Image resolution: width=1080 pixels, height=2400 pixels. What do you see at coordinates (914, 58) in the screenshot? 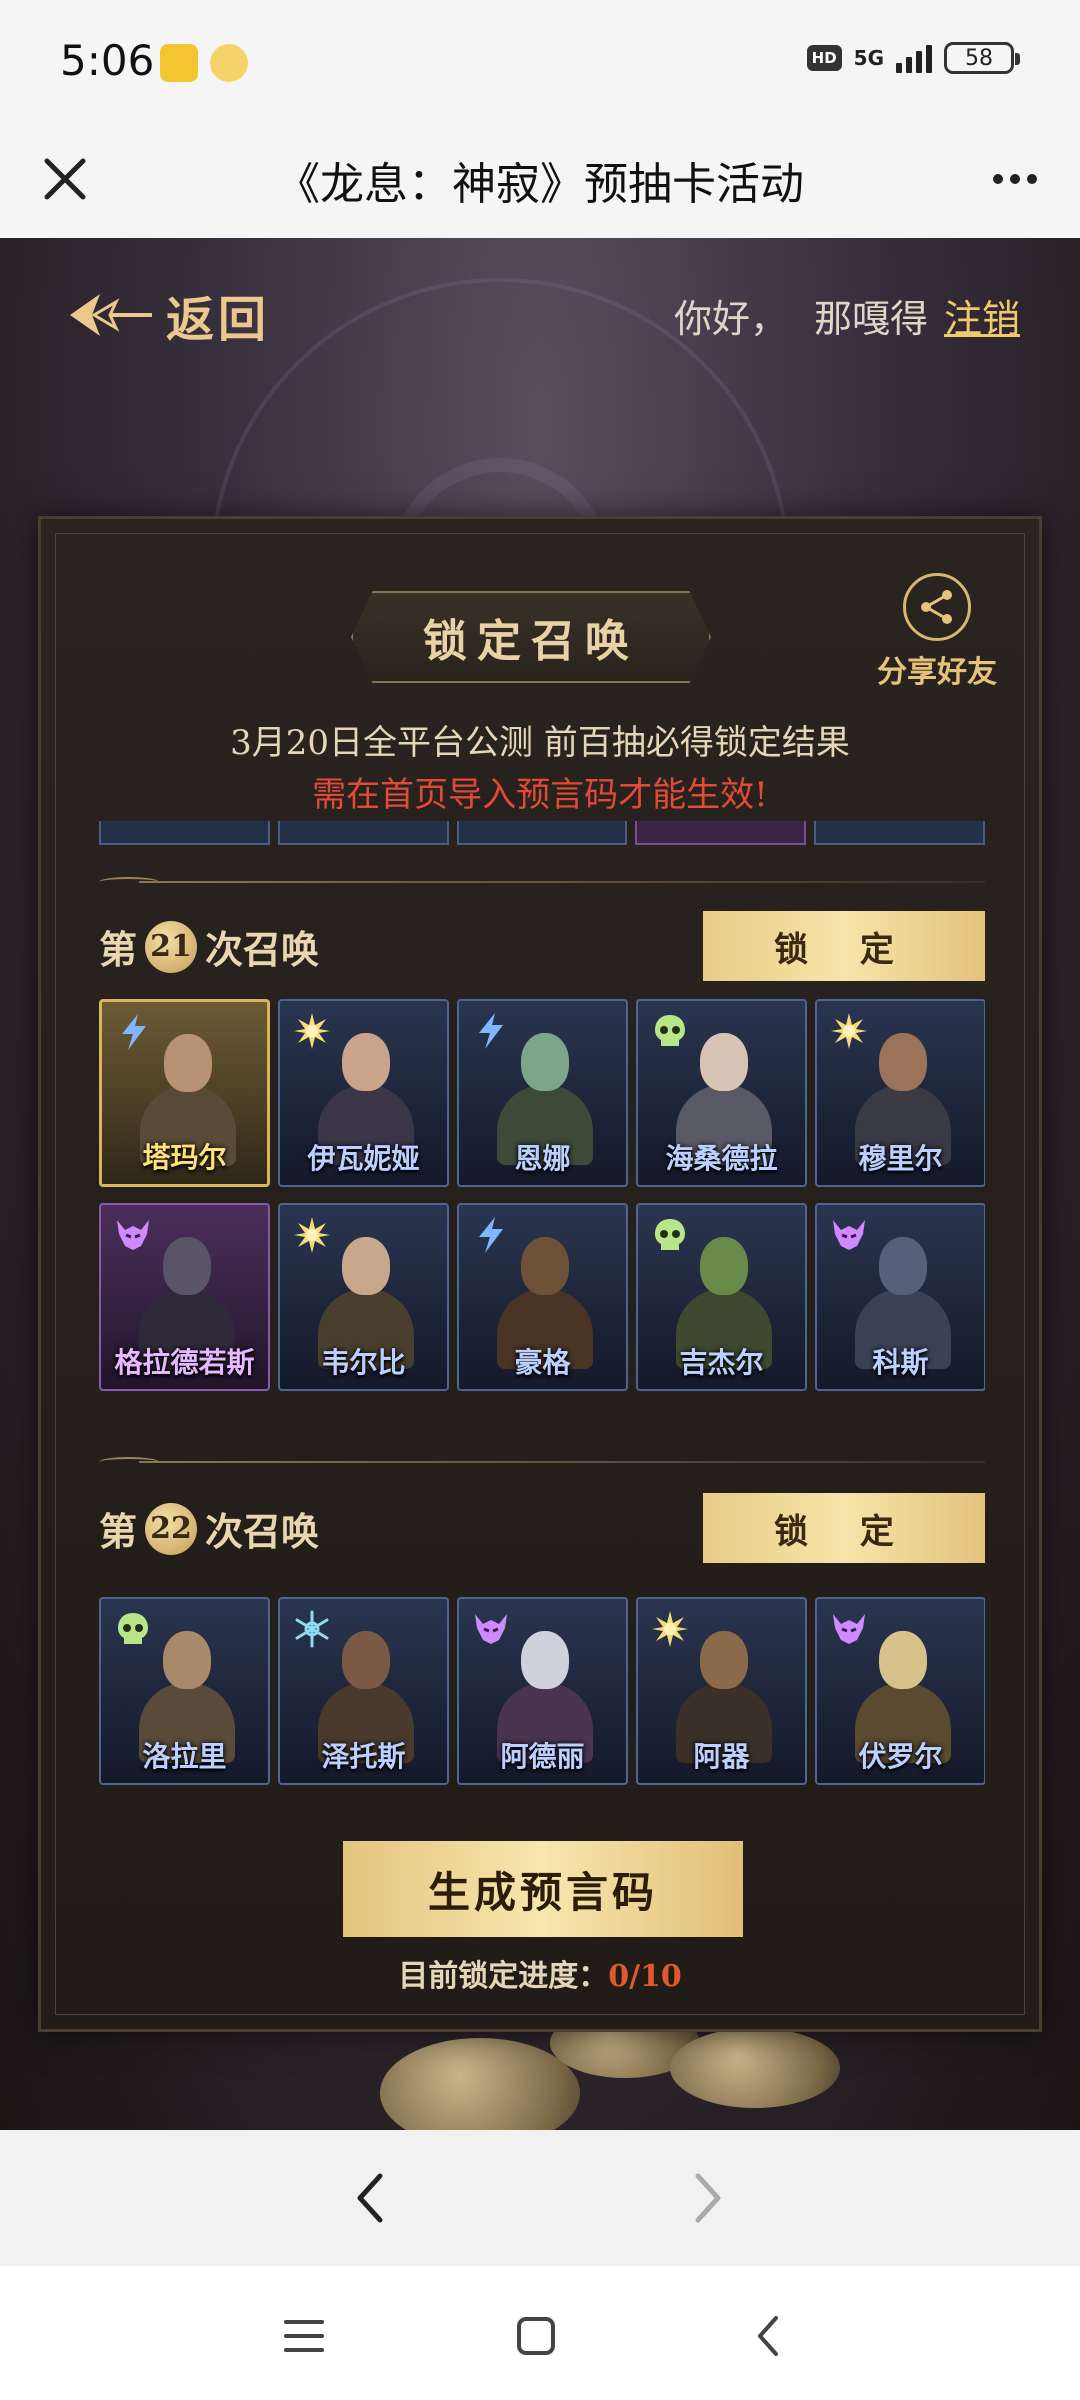
I see `signal-icon` at bounding box center [914, 58].